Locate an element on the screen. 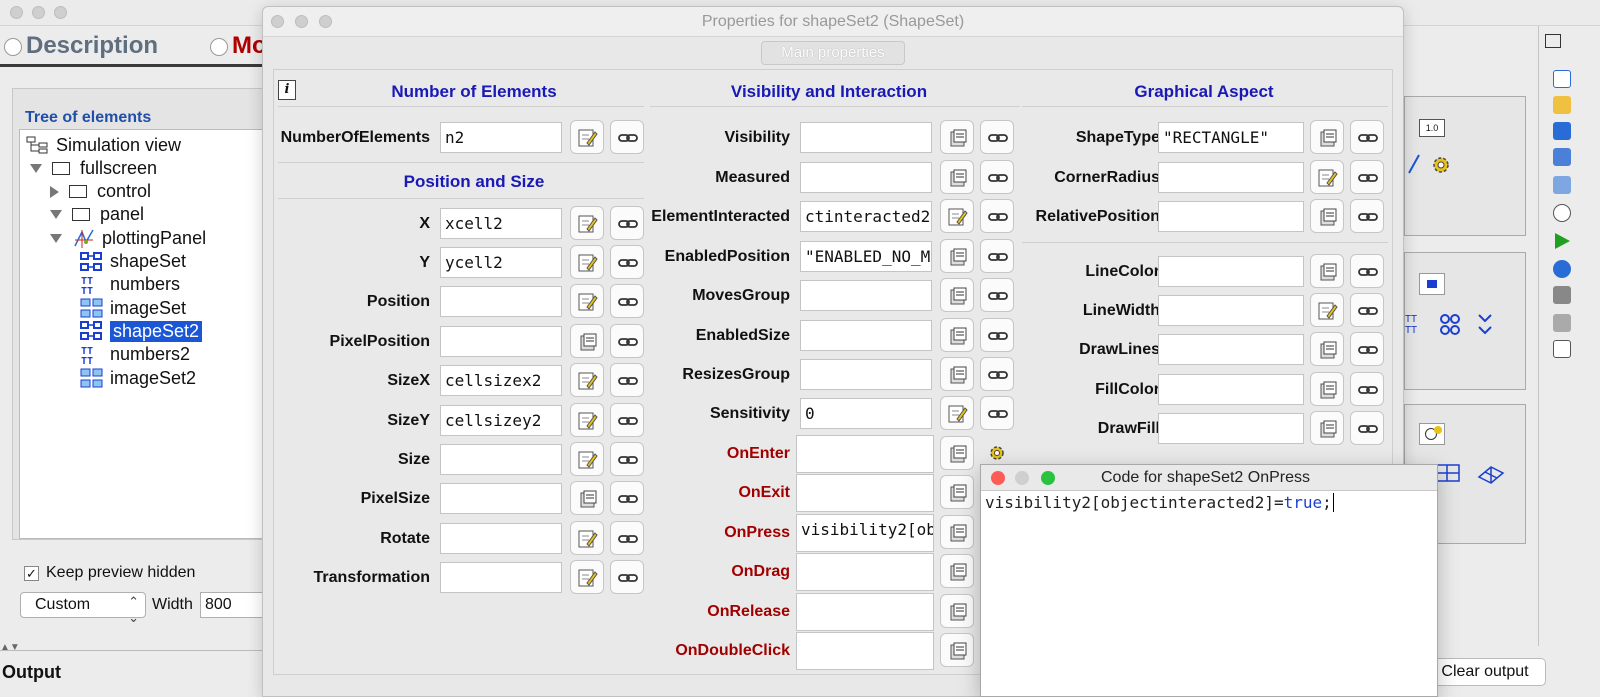 This screenshot has height=697, width=1600. tree-node: fullscreen is located at coordinates (93, 168).